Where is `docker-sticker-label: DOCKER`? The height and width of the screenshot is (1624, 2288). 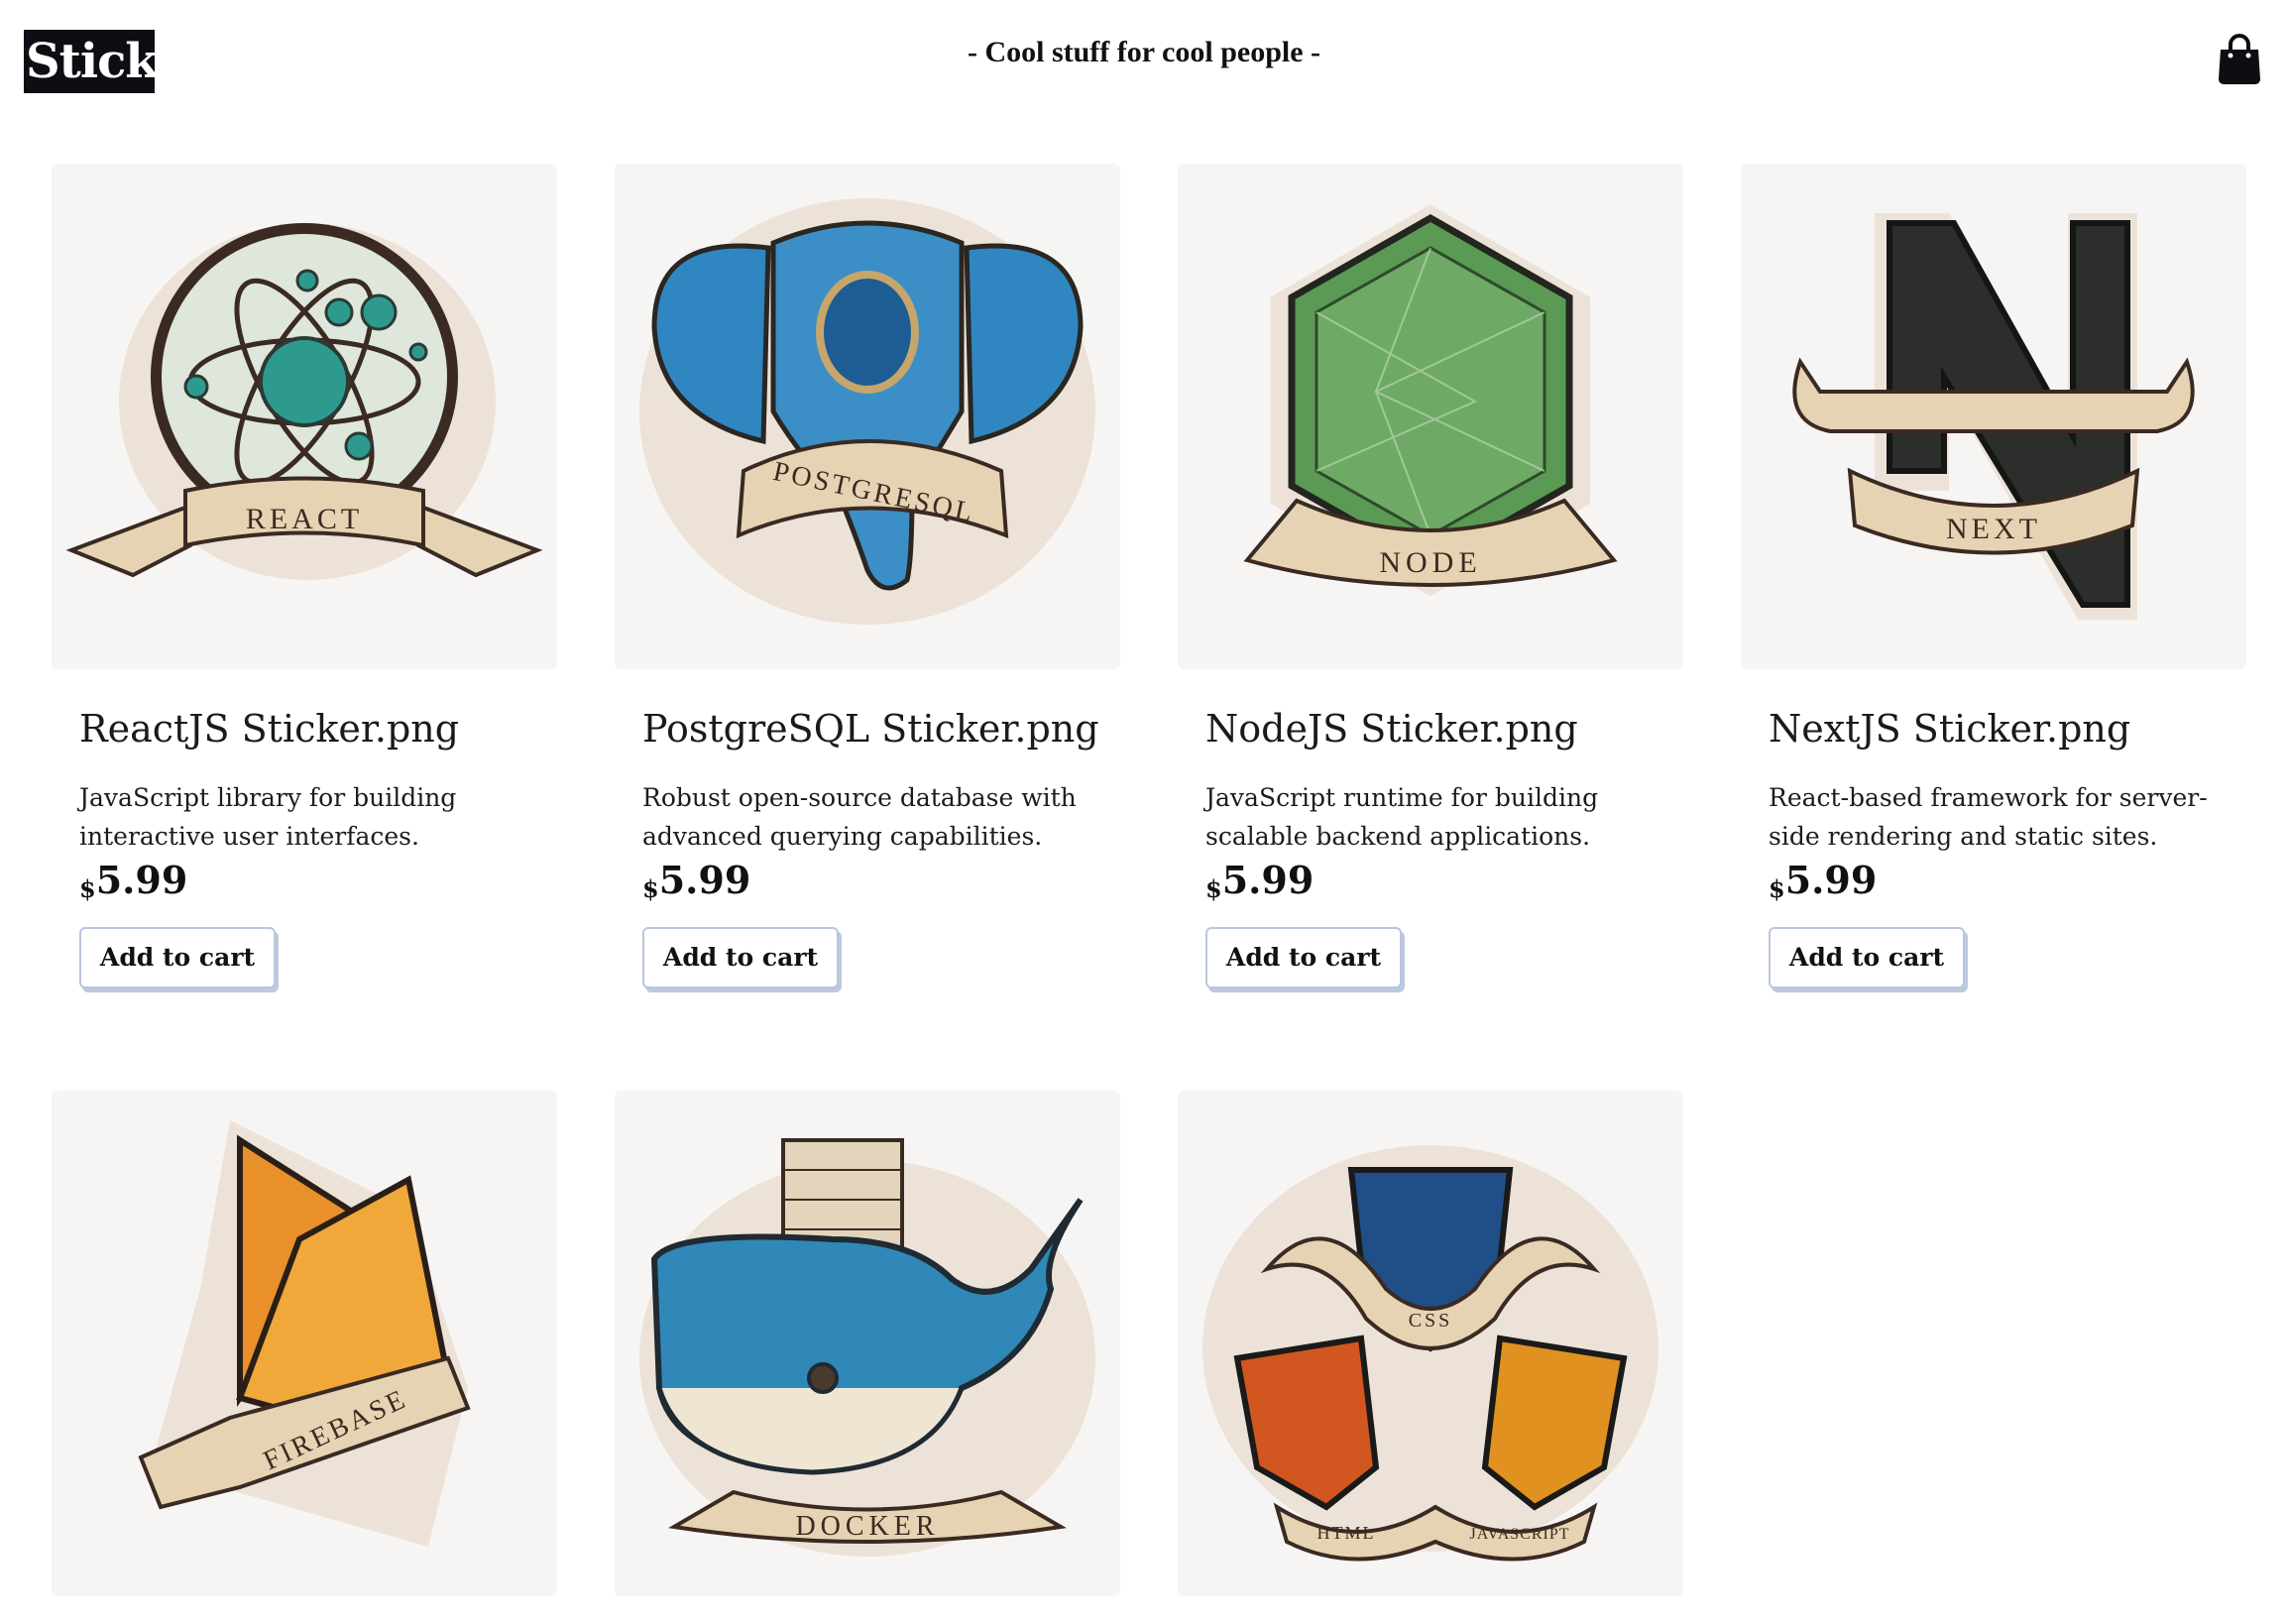
docker-sticker-label: DOCKER is located at coordinates (867, 1526).